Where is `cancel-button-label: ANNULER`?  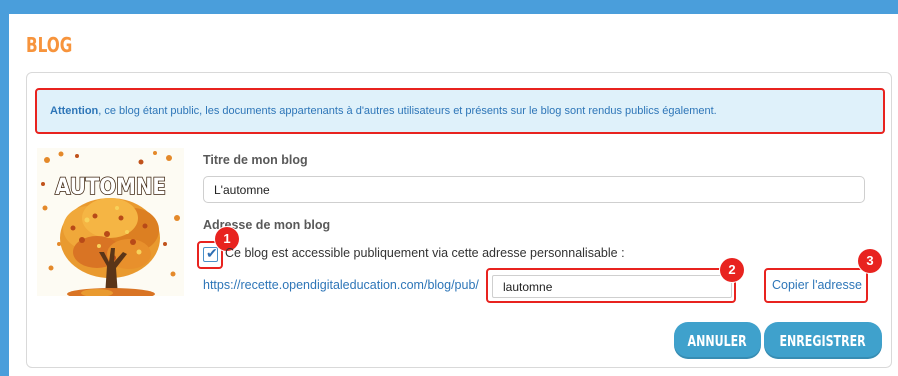
cancel-button-label: ANNULER is located at coordinates (717, 340).